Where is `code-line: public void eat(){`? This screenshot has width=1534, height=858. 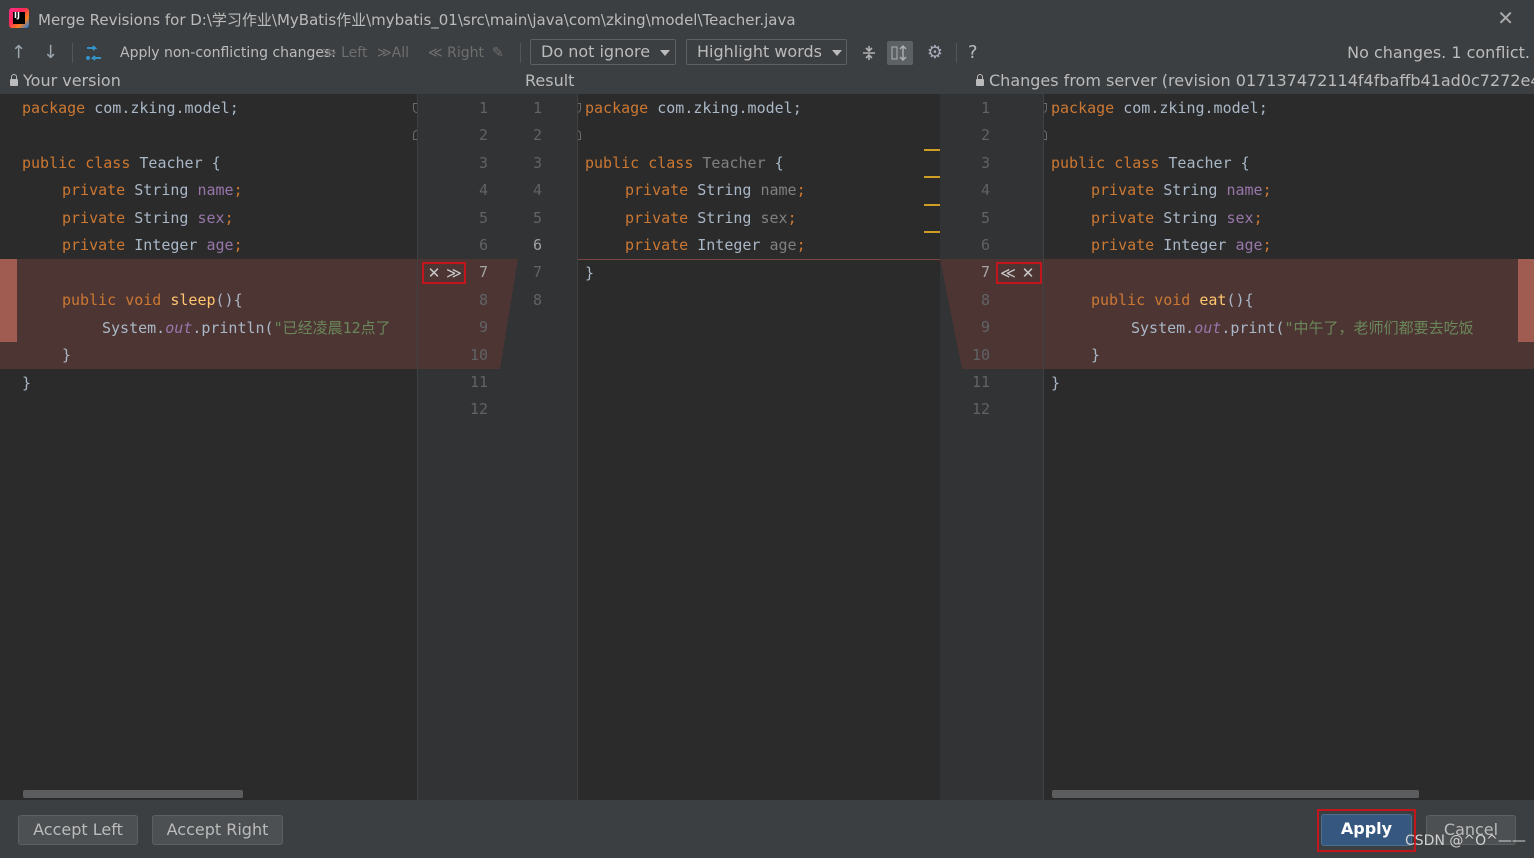
code-line: public void eat(){ is located at coordinates (1172, 300).